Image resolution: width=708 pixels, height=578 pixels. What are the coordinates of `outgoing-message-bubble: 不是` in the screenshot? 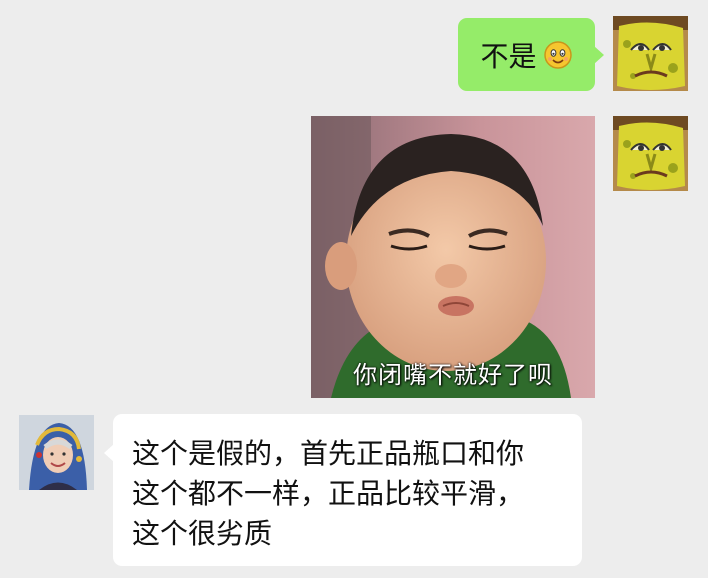 It's located at (531, 54).